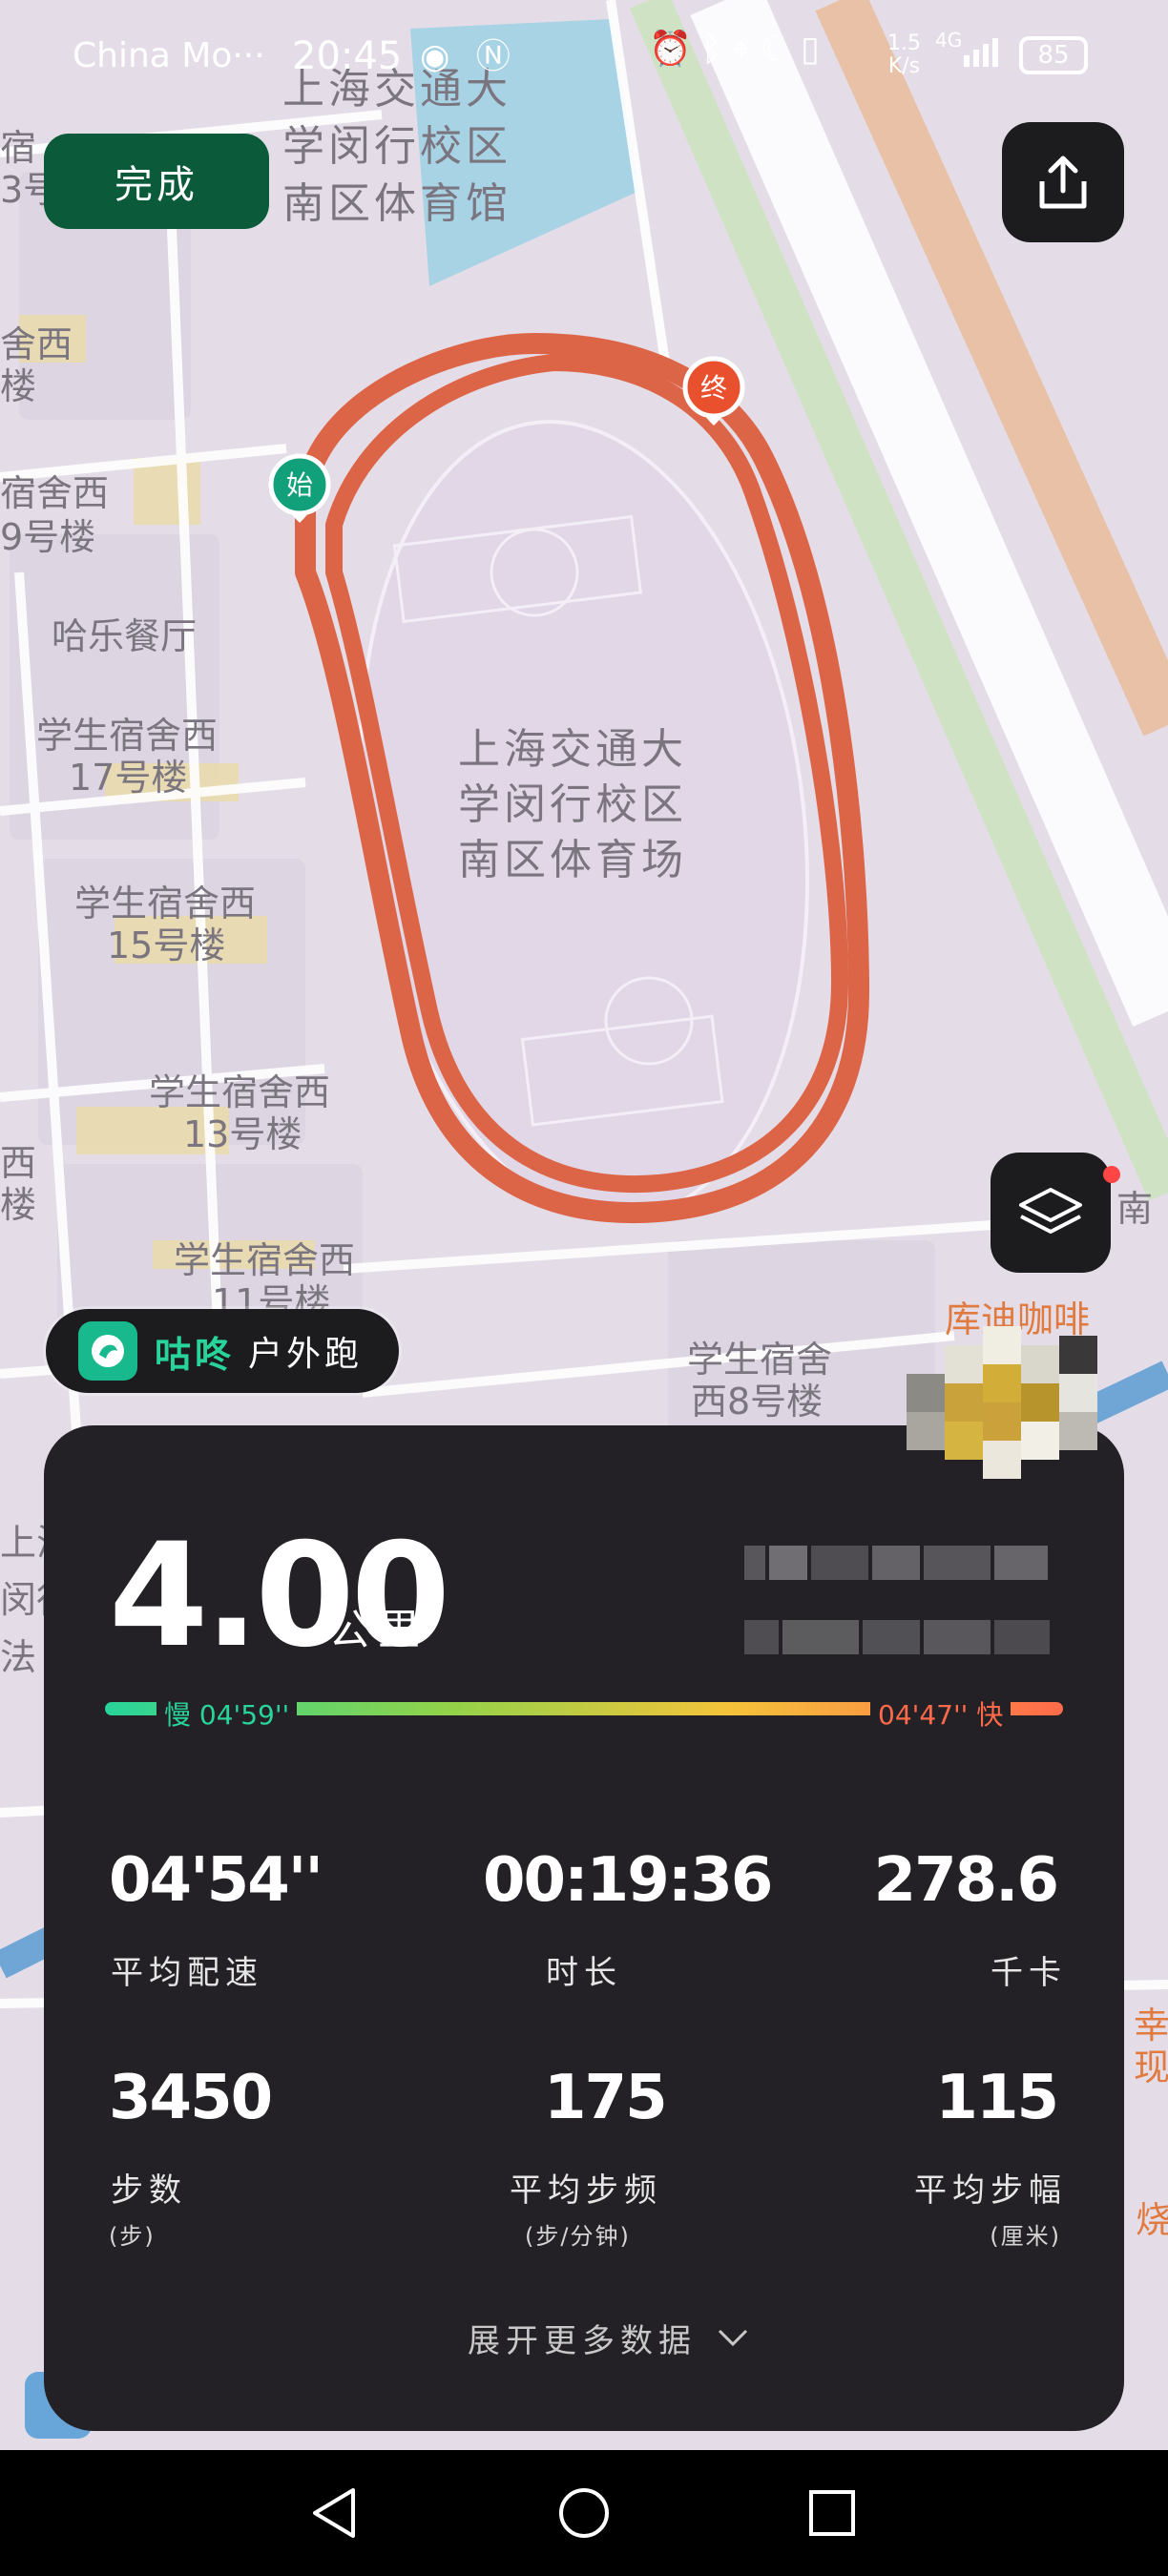  What do you see at coordinates (584, 1973) in the screenshot?
I see `duration-label: 时长` at bounding box center [584, 1973].